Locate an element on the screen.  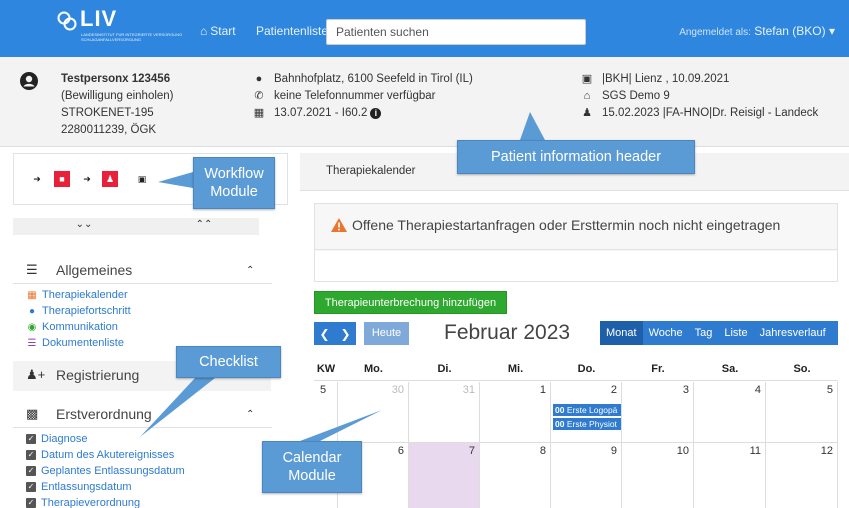
checklist-item-label: Diagnose is located at coordinates (64, 439).